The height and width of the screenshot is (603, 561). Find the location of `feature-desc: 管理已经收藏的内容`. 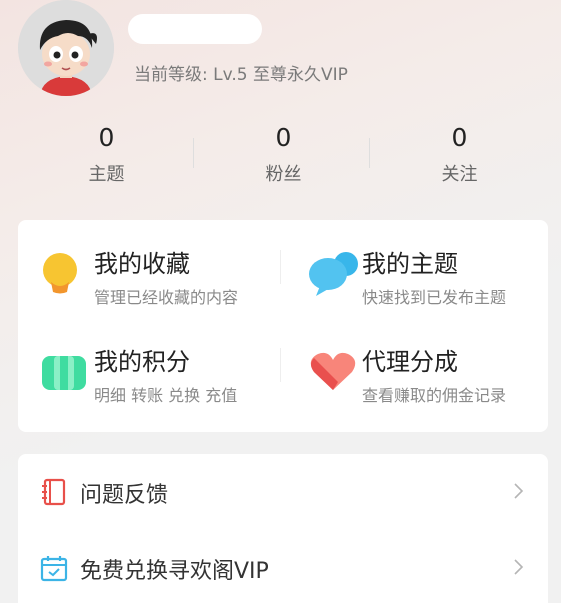

feature-desc: 管理已经收藏的内容 is located at coordinates (166, 297).